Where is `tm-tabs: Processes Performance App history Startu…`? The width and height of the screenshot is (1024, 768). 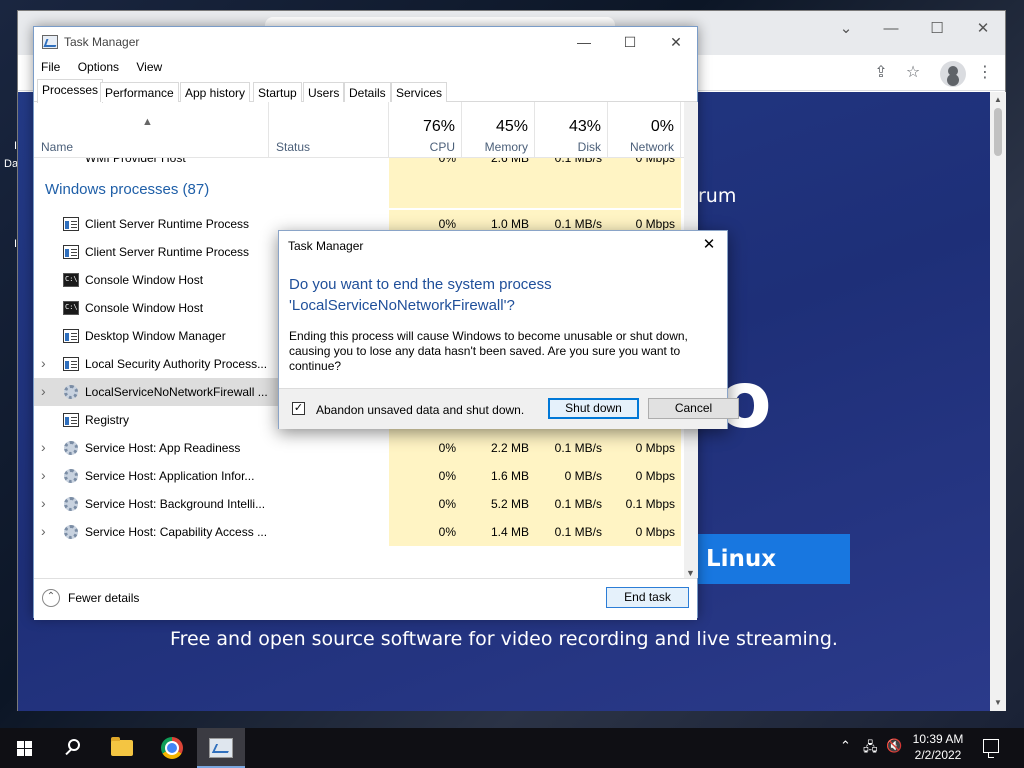 tm-tabs: Processes Performance App history Startu… is located at coordinates (365, 91).